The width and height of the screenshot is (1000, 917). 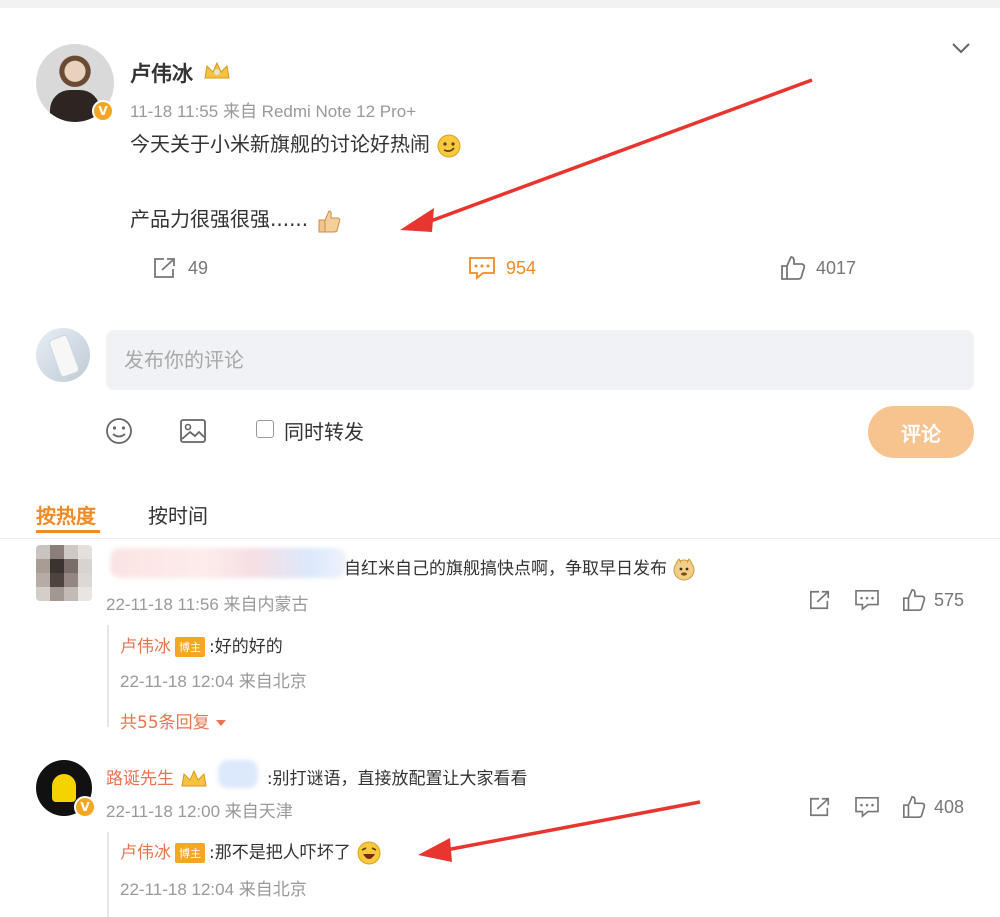 What do you see at coordinates (280, 144) in the screenshot?
I see `post-text-1: 今天关于小米新旗舰的讨论好热闹` at bounding box center [280, 144].